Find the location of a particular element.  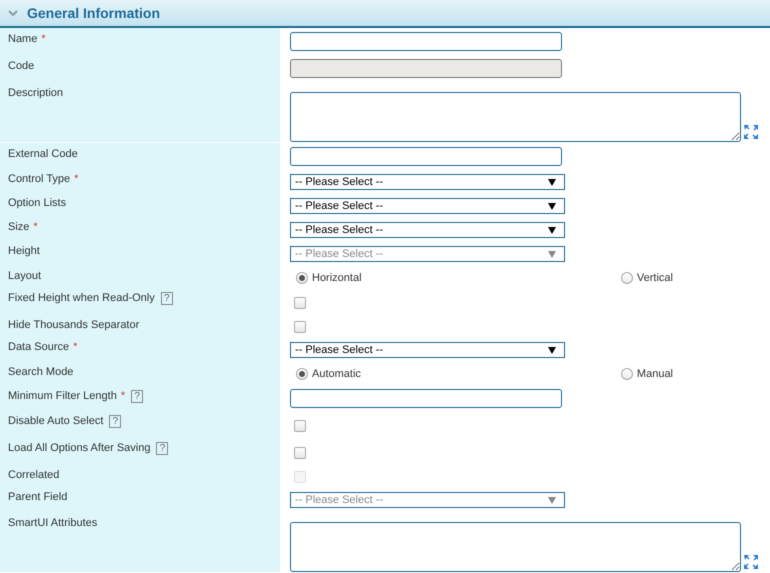

radio-option: Manual is located at coordinates (646, 374).